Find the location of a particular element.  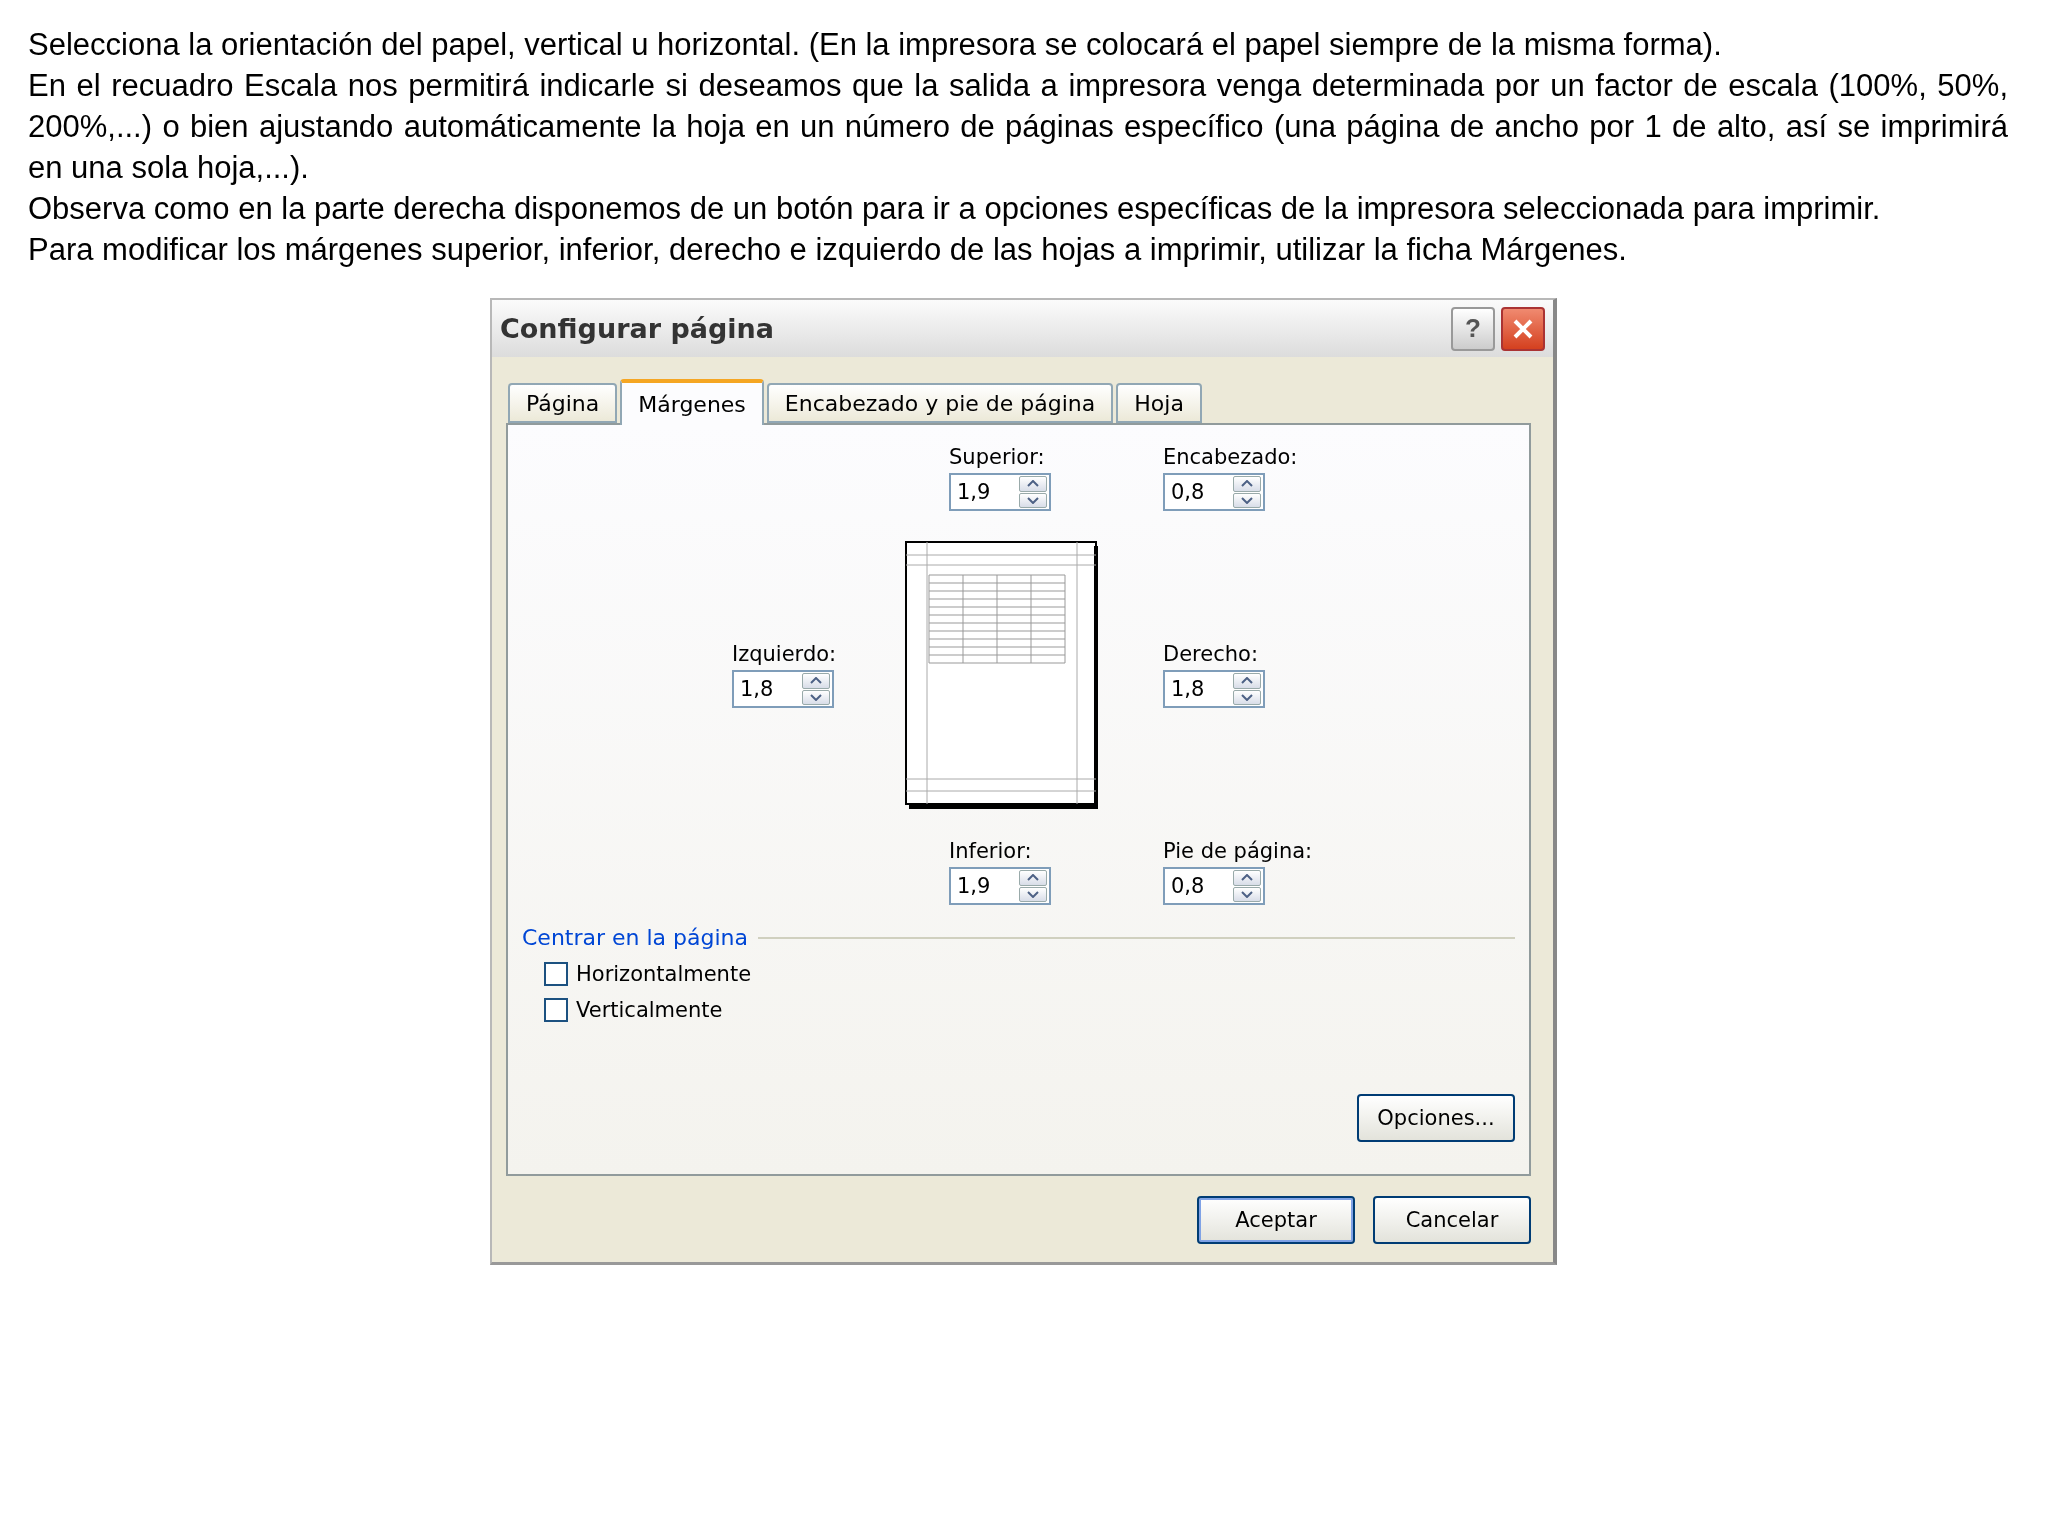

tab: Página is located at coordinates (563, 403).